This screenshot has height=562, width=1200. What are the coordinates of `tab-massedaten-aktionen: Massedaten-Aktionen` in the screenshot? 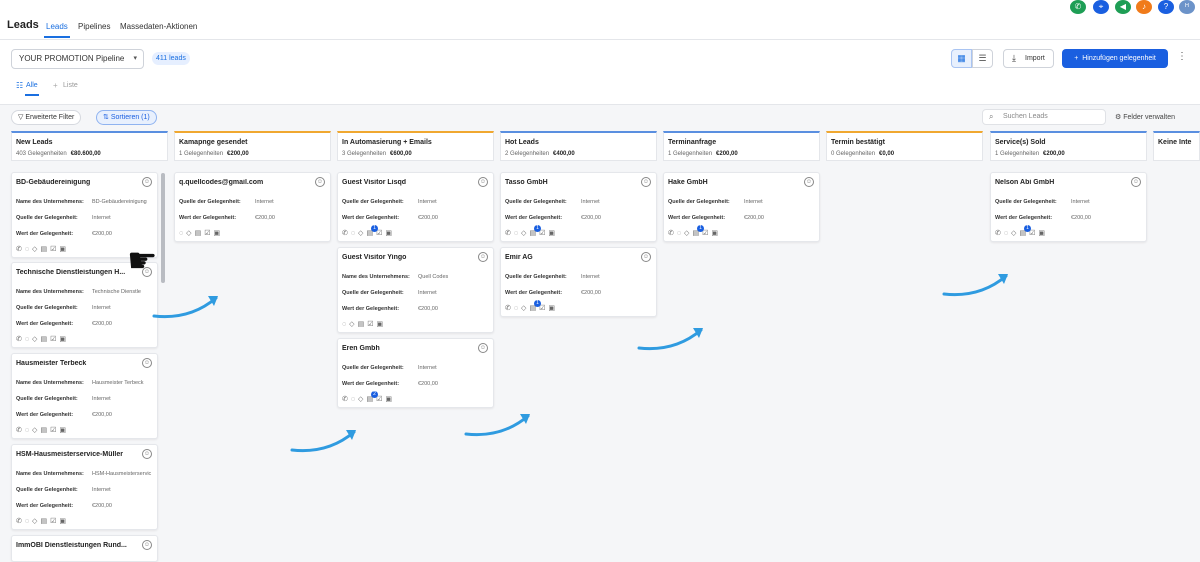 It's located at (158, 26).